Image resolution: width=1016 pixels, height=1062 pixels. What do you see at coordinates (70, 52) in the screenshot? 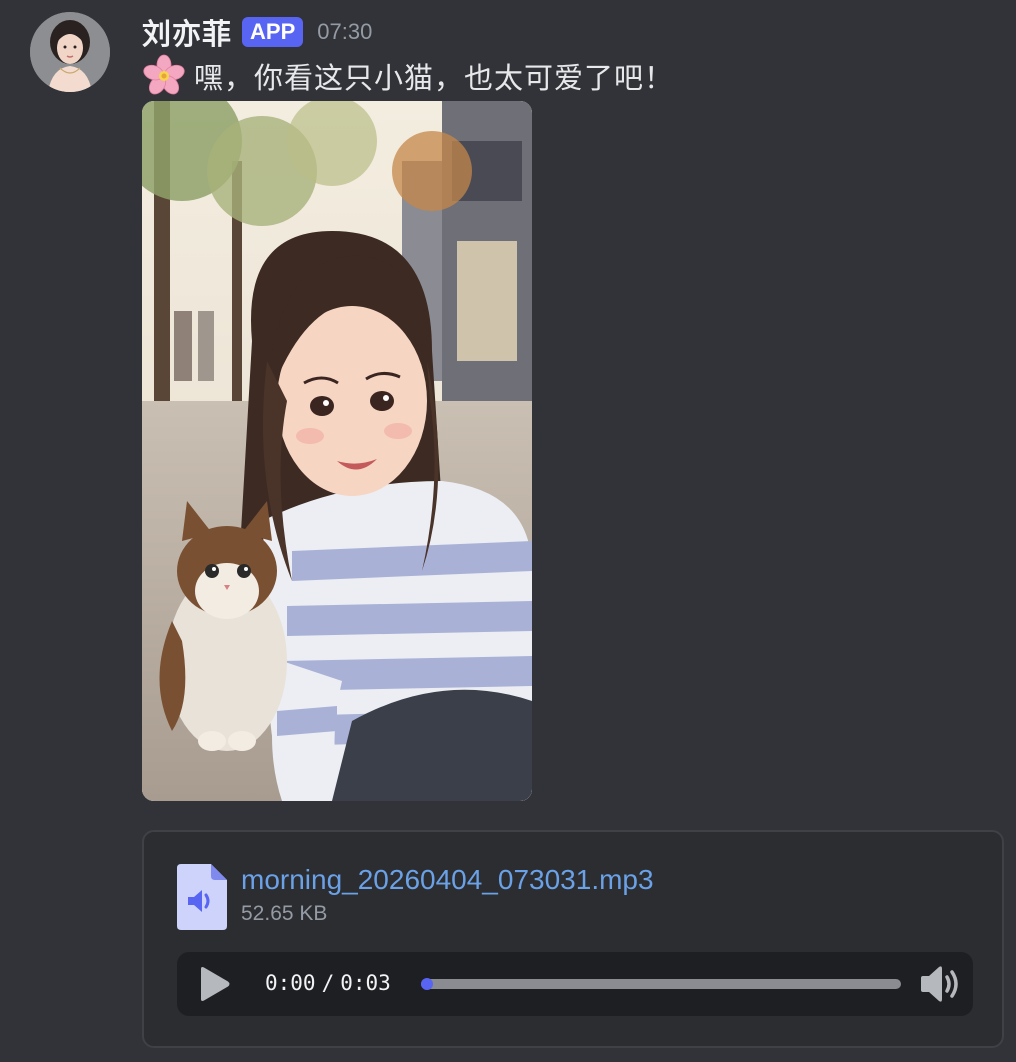
I see `avatar` at bounding box center [70, 52].